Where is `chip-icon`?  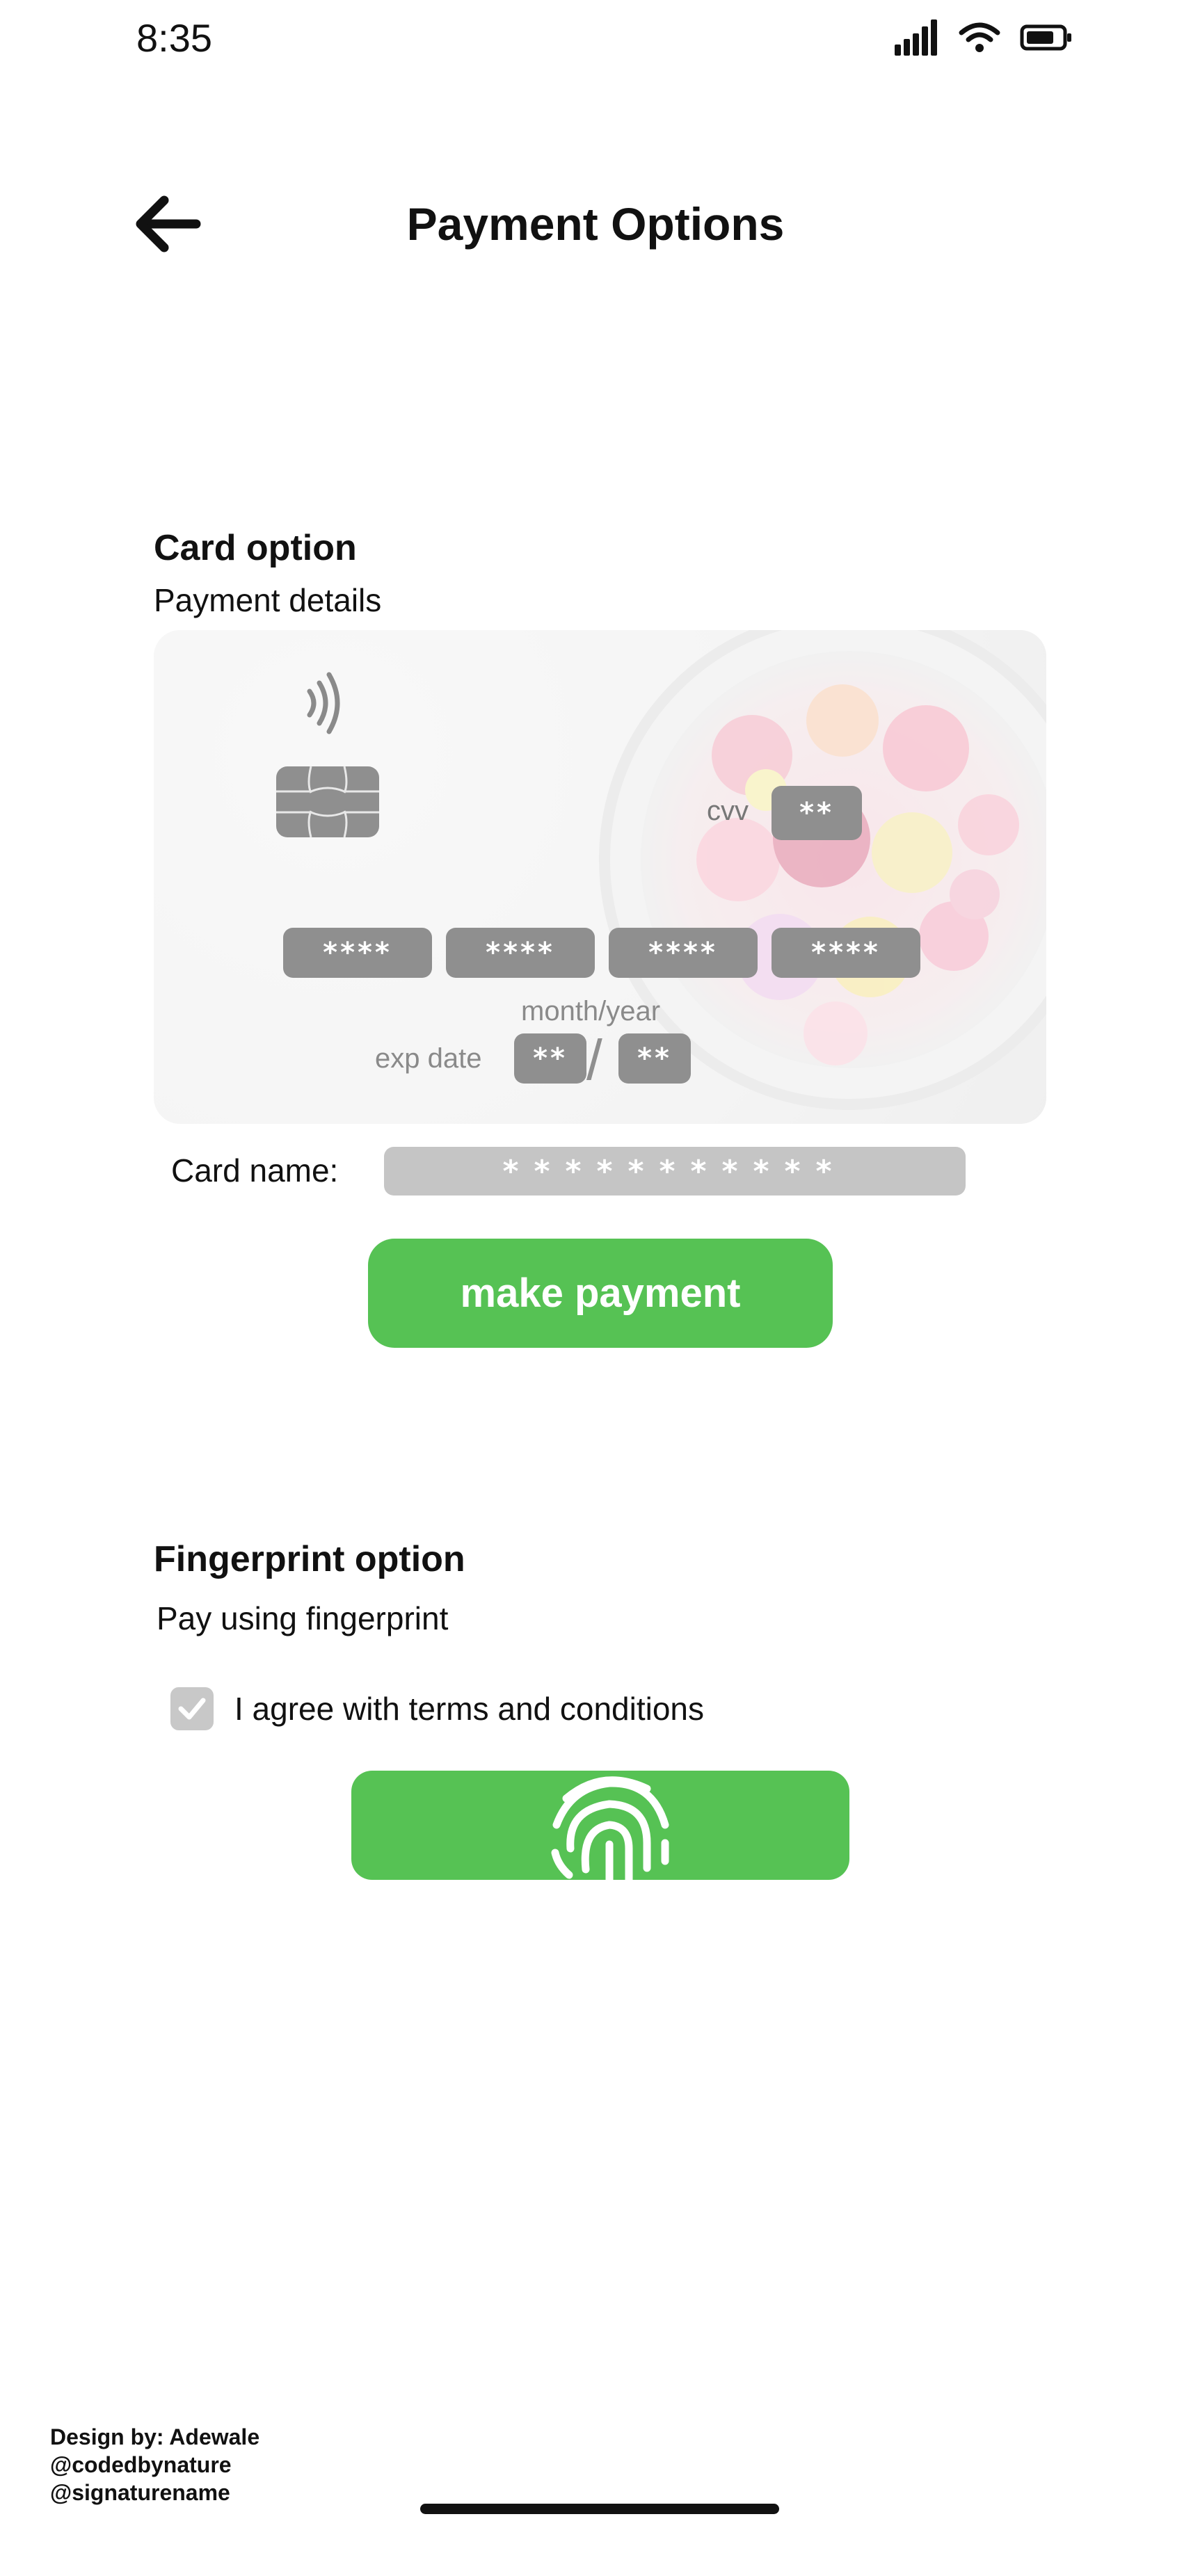
chip-icon is located at coordinates (328, 802).